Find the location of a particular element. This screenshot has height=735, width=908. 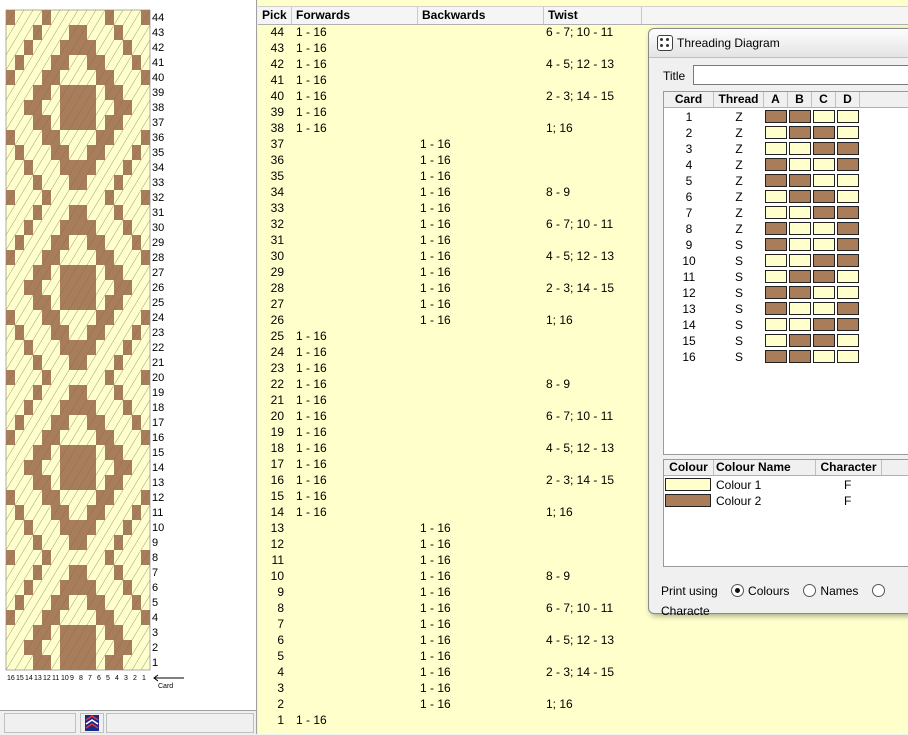

column-header-backwards: Backwards is located at coordinates (481, 15).